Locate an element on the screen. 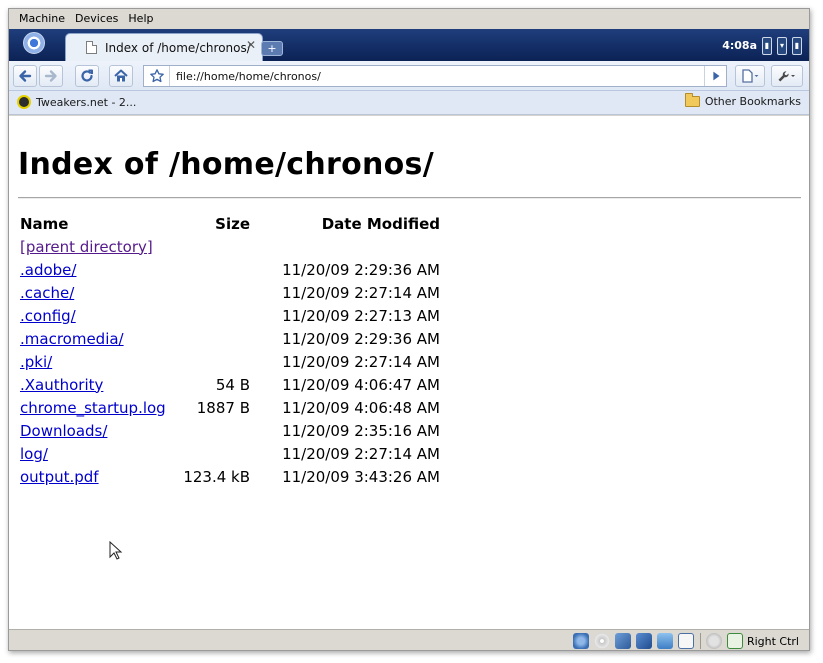  file-link: .cache/ is located at coordinates (47, 293).